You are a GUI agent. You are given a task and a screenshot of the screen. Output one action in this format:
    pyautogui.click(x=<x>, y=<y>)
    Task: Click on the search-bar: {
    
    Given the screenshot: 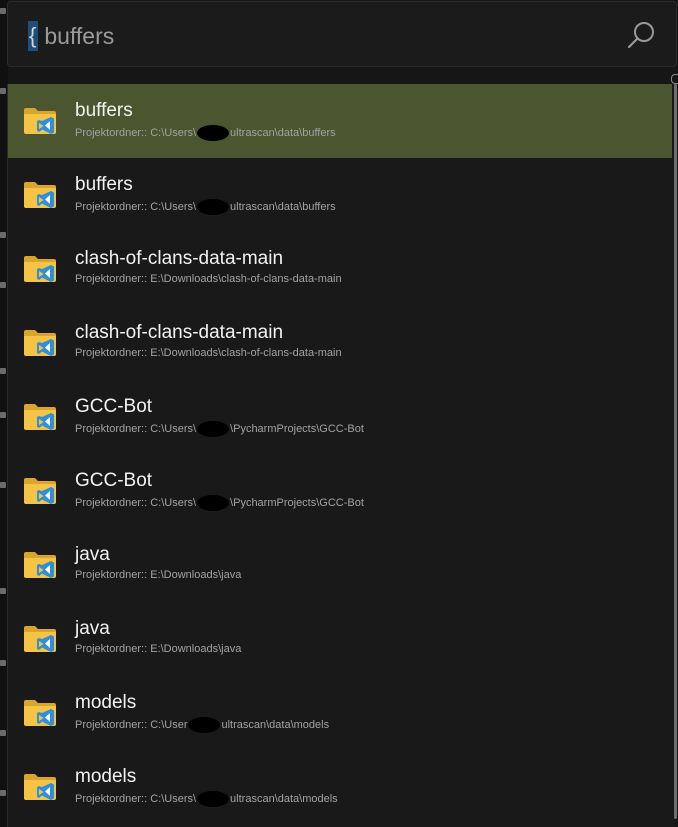 What is the action you would take?
    pyautogui.click(x=342, y=34)
    